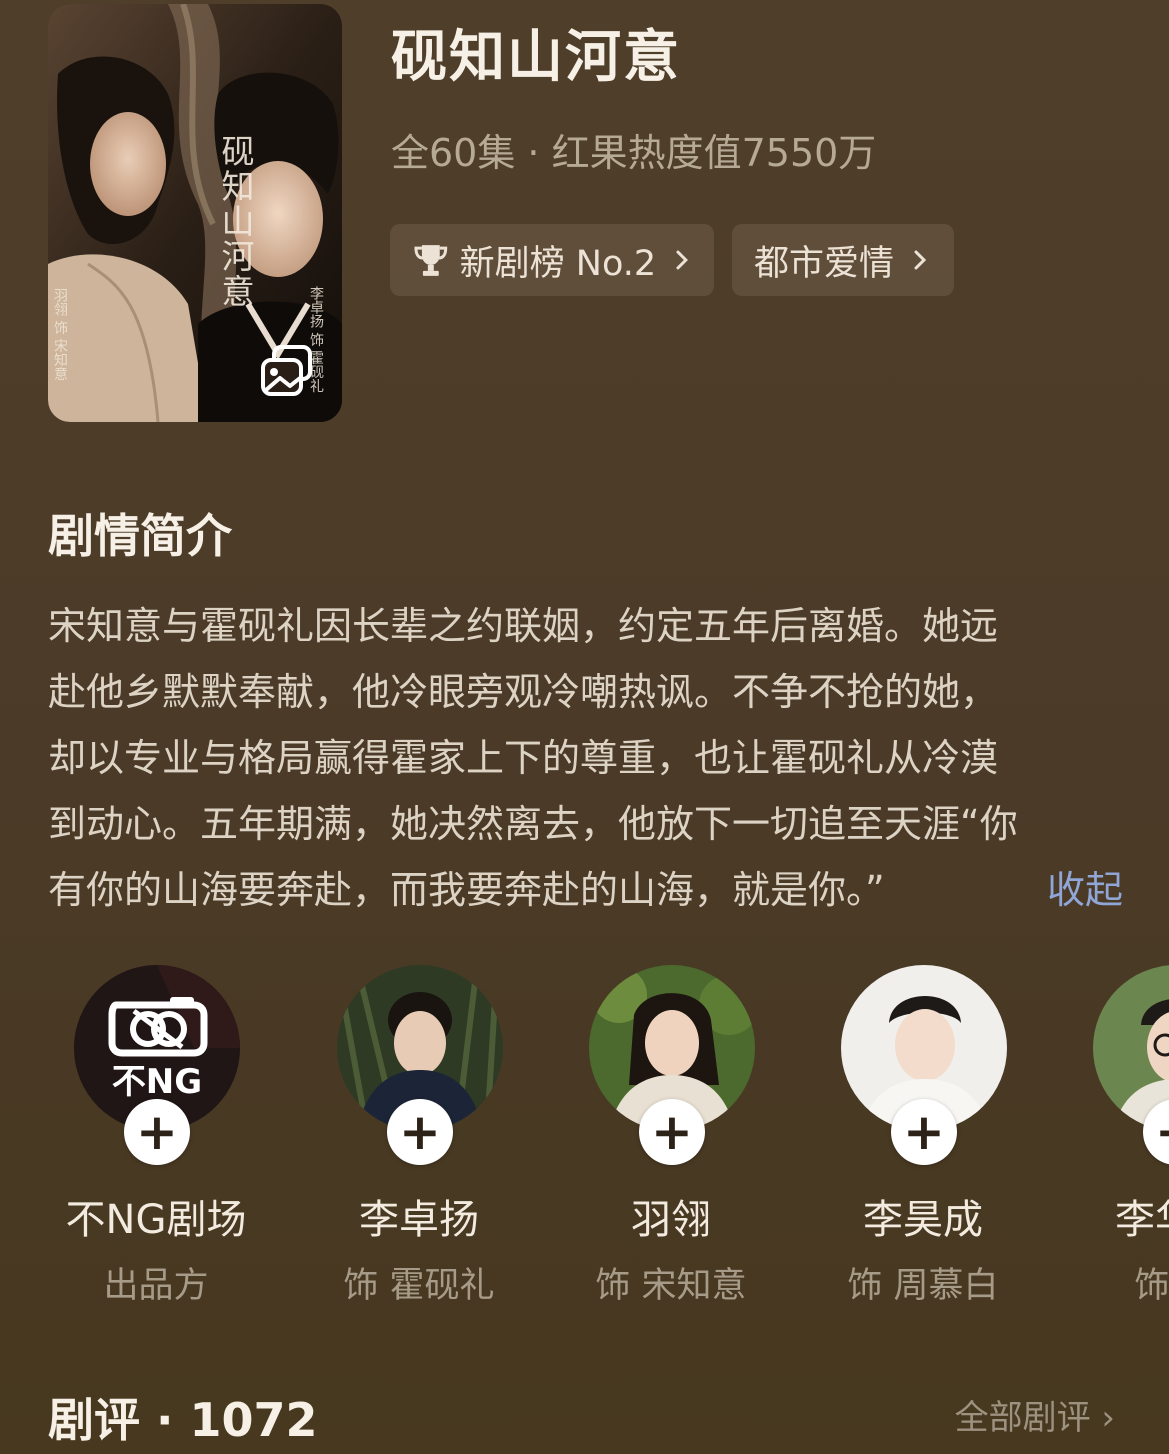 The height and width of the screenshot is (1454, 1169). Describe the element at coordinates (60, 334) in the screenshot. I see `poster-credit-left: 羽翎 饰 宋知意` at that location.